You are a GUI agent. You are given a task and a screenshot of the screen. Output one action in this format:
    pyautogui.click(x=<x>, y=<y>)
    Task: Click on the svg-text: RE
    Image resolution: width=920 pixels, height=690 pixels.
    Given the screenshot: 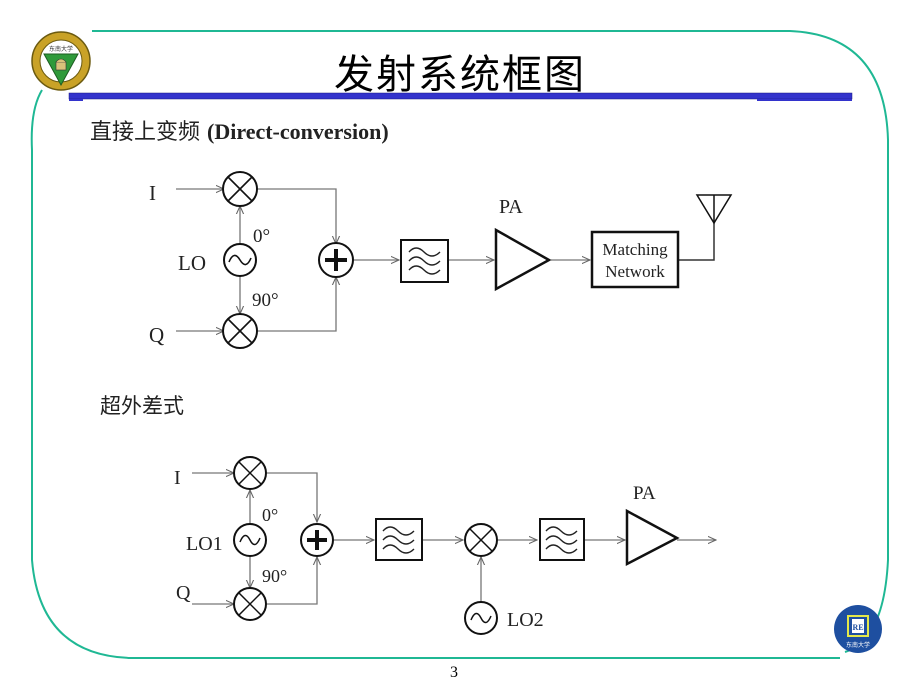 What is the action you would take?
    pyautogui.click(x=857, y=627)
    